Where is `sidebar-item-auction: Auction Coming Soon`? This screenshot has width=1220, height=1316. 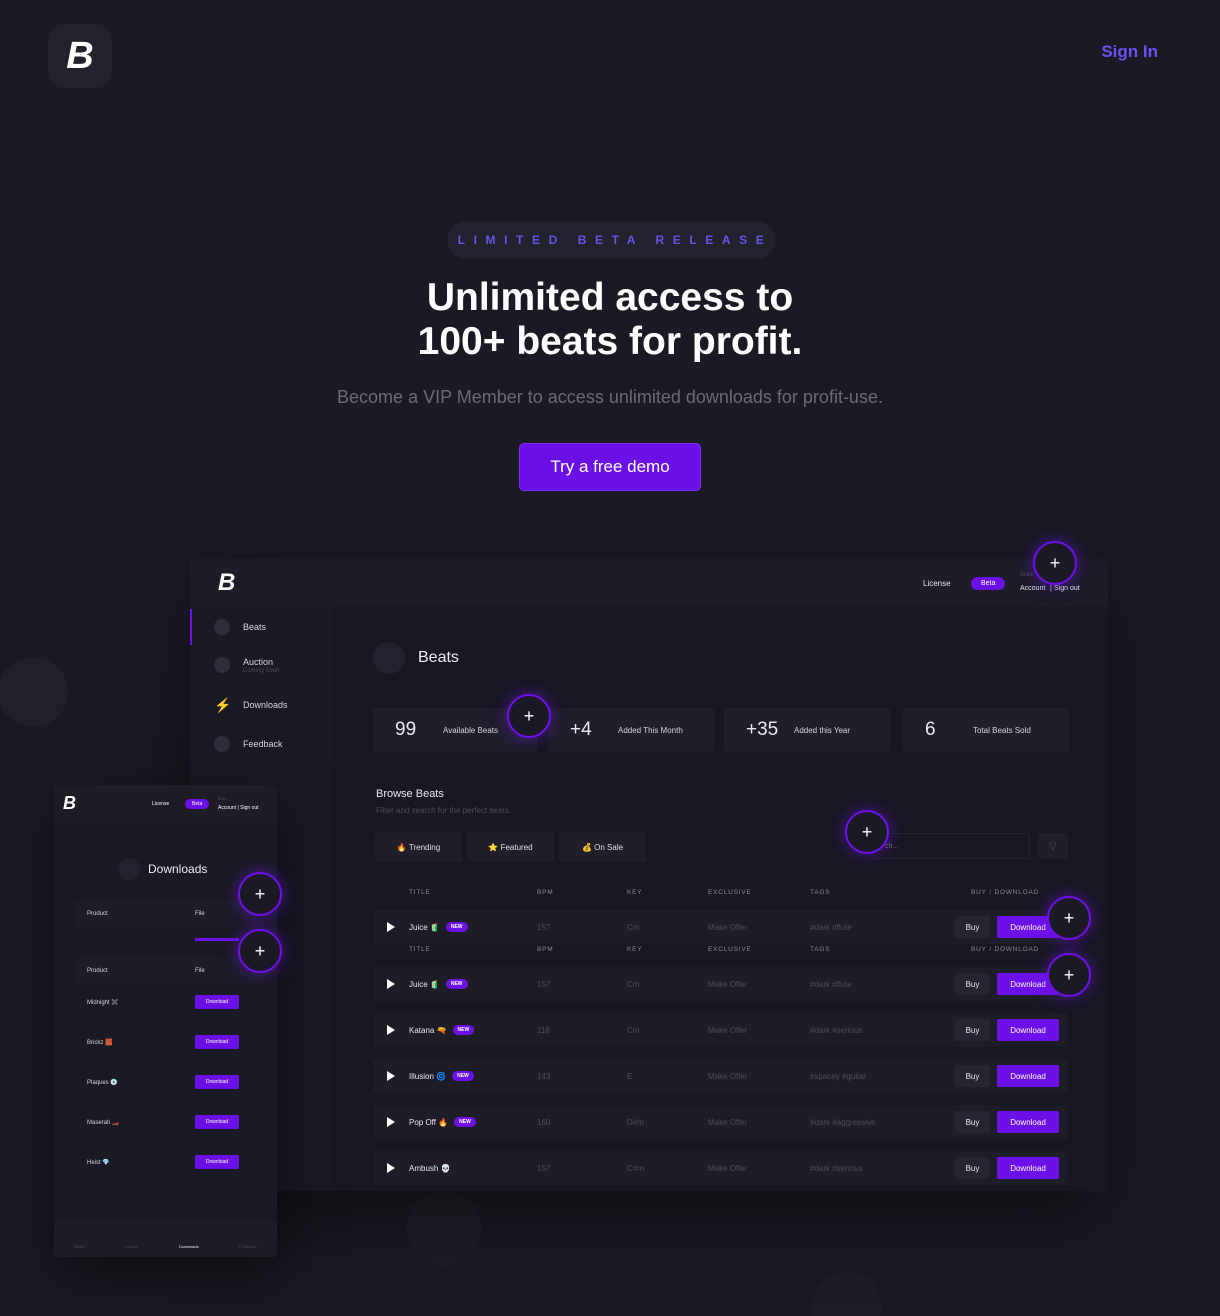
sidebar-item-auction: Auction Coming Soon is located at coordinates (261, 665).